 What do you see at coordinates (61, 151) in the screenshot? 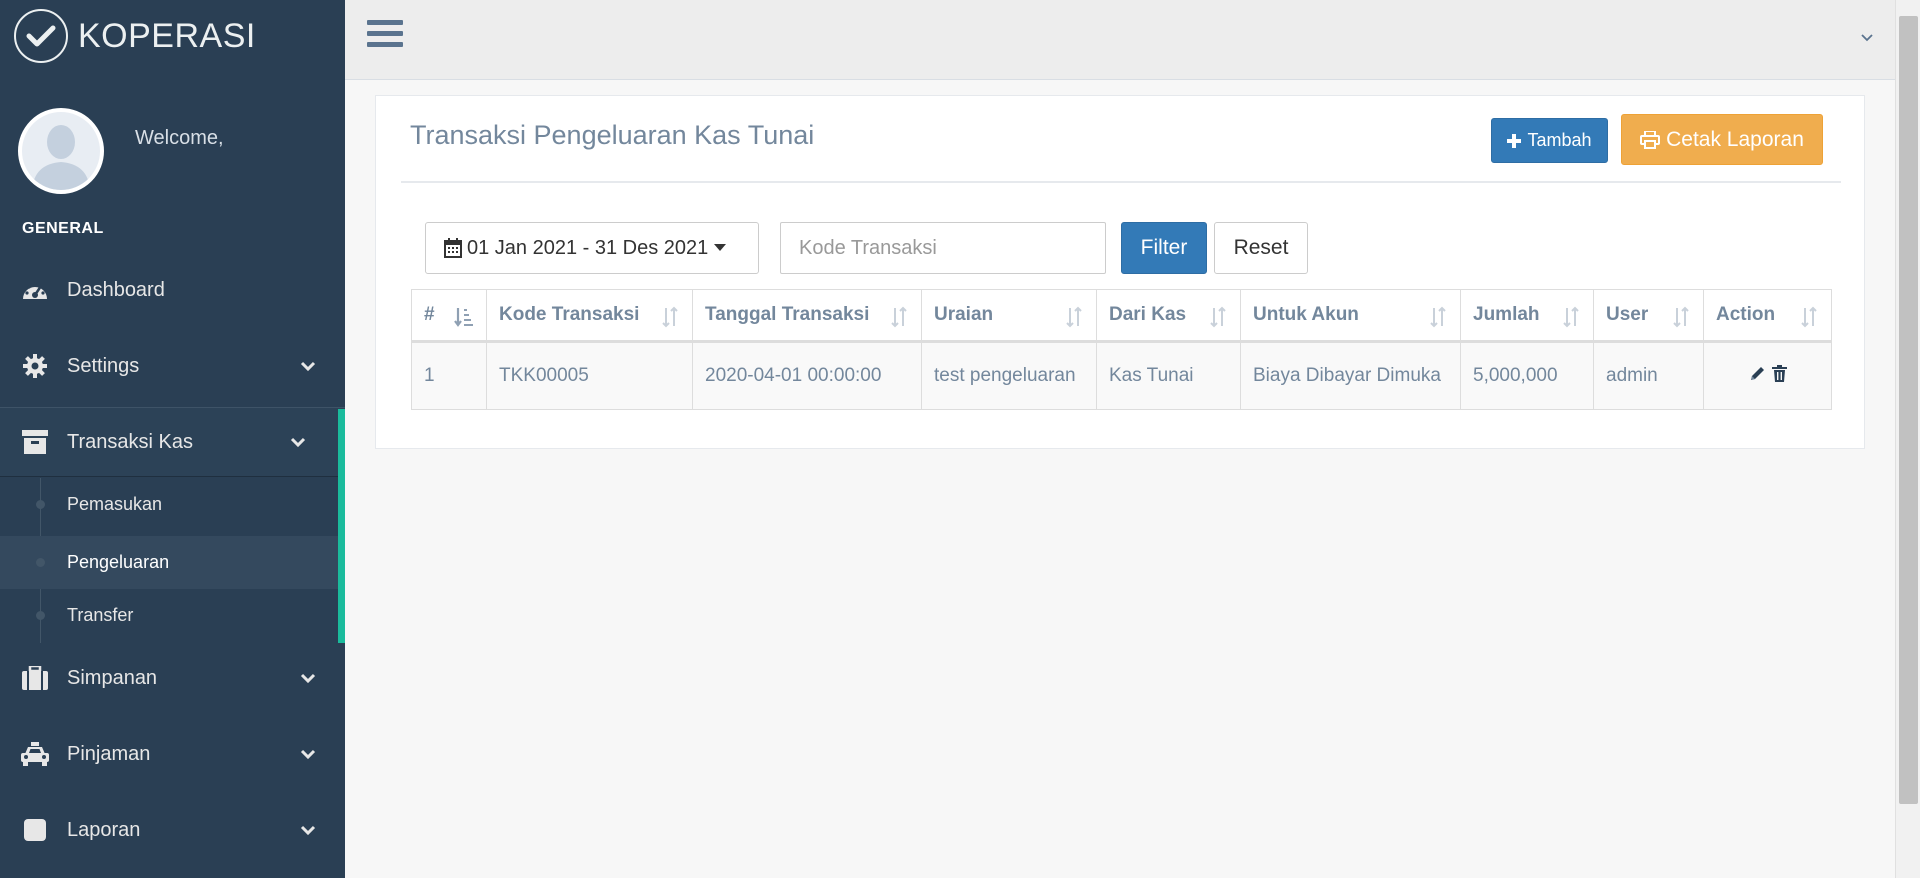
I see `avatar` at bounding box center [61, 151].